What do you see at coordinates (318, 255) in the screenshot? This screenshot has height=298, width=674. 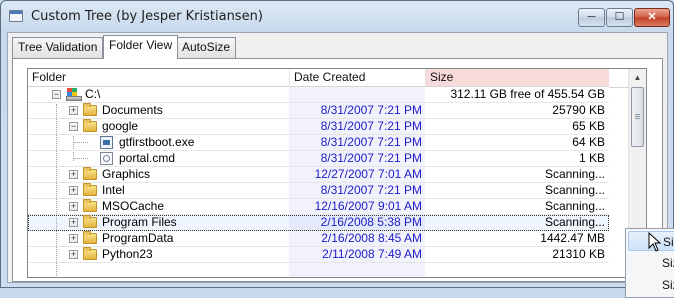 I see `tree-row: + Python23 2/11/2008 7:49 AM 21310 KB` at bounding box center [318, 255].